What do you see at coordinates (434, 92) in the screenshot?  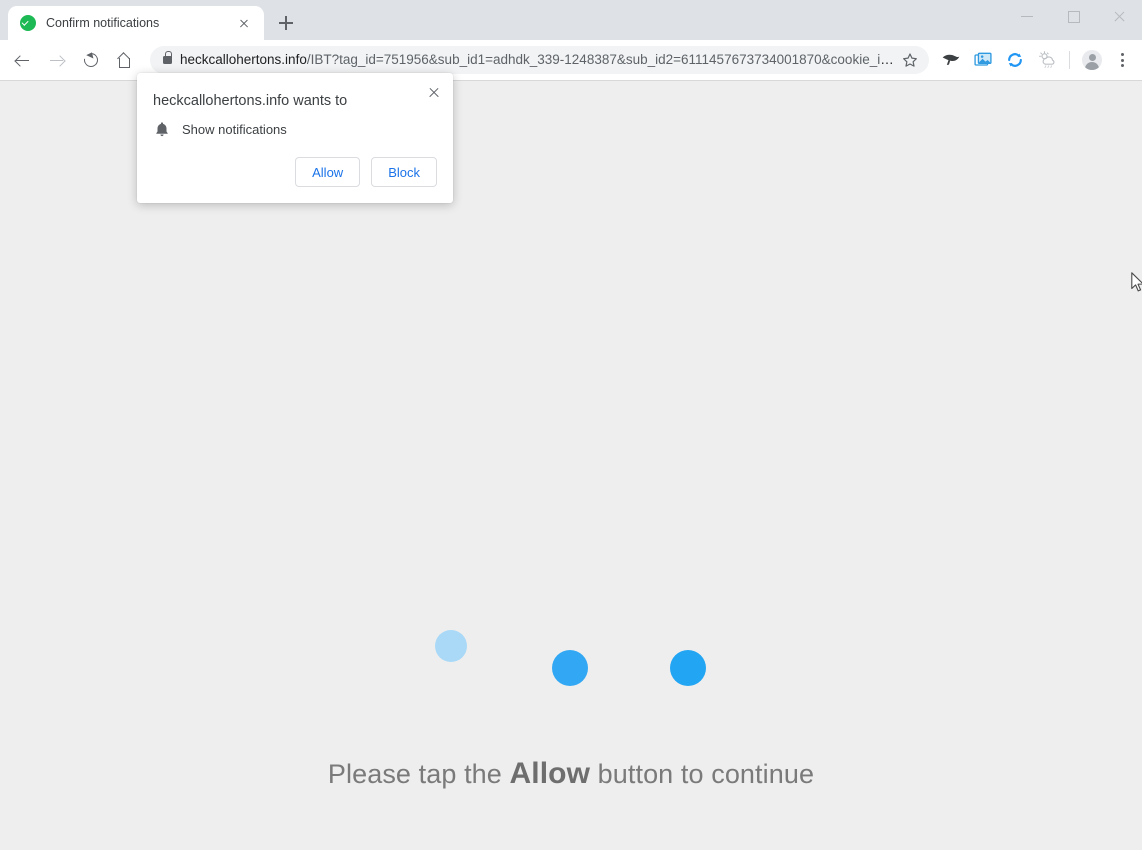 I see `dialog-close-icon` at bounding box center [434, 92].